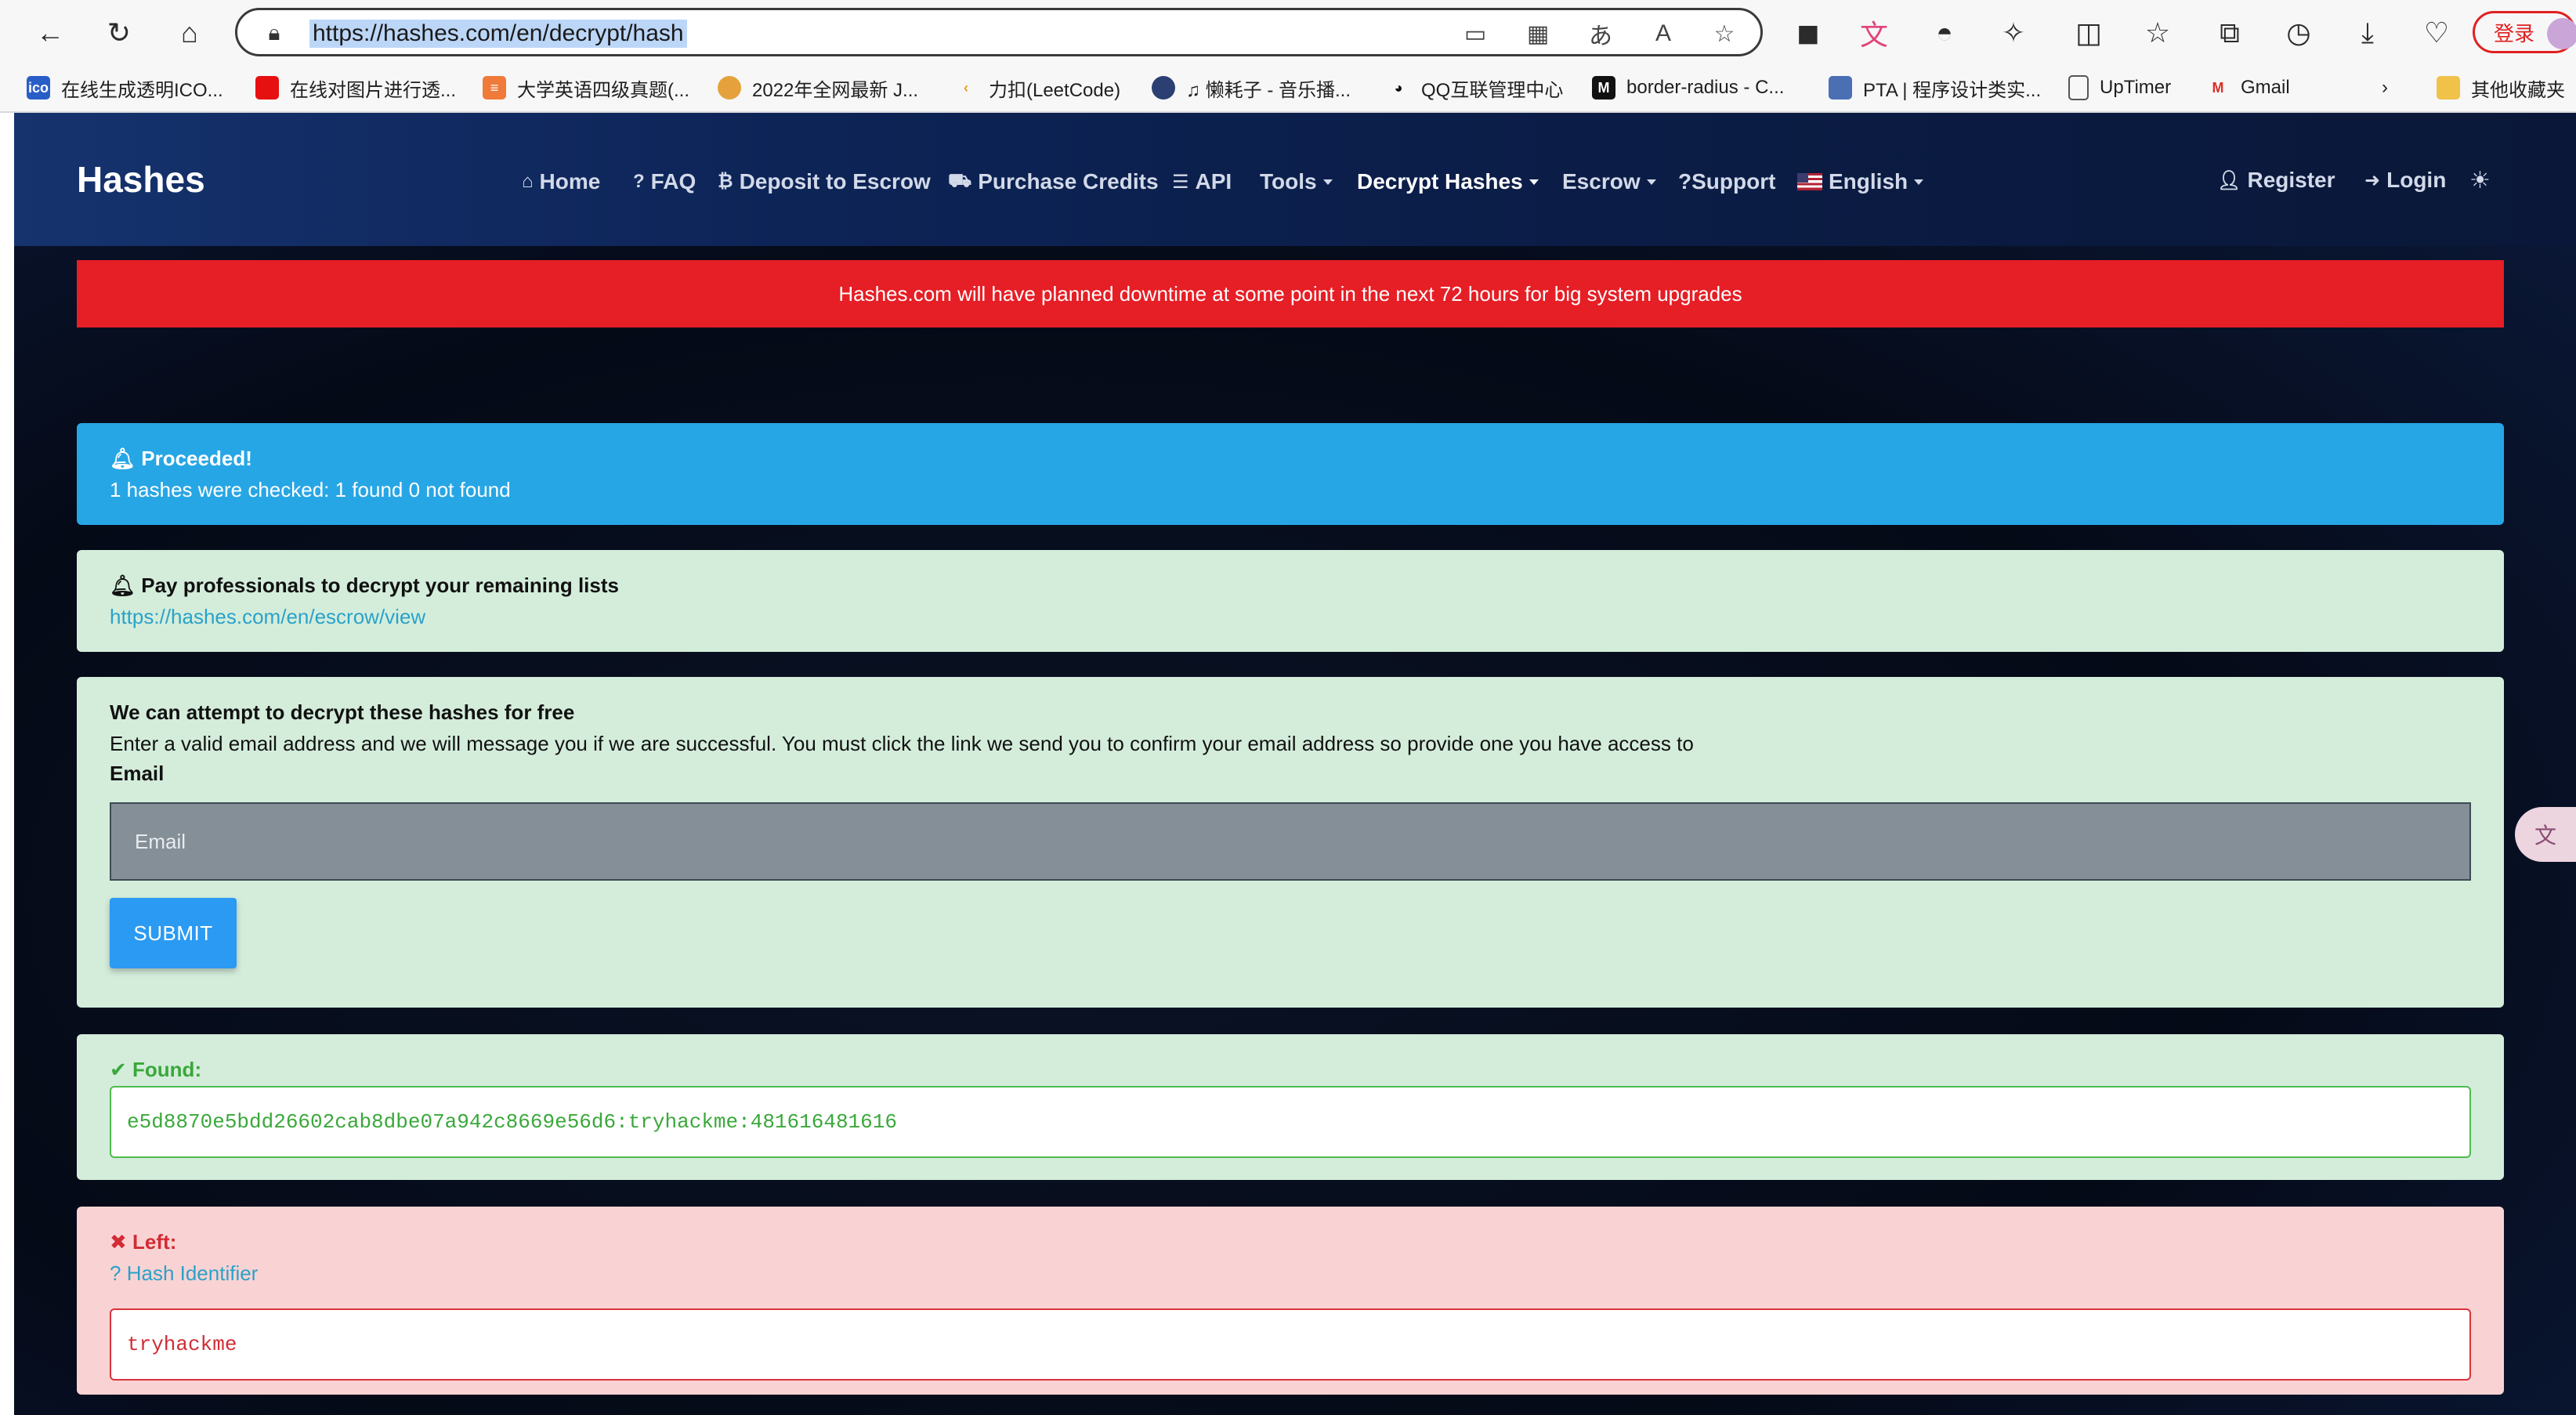 The image size is (2576, 1415). I want to click on proceeded-title: 🔔︎ Proceeded!, so click(181, 458).